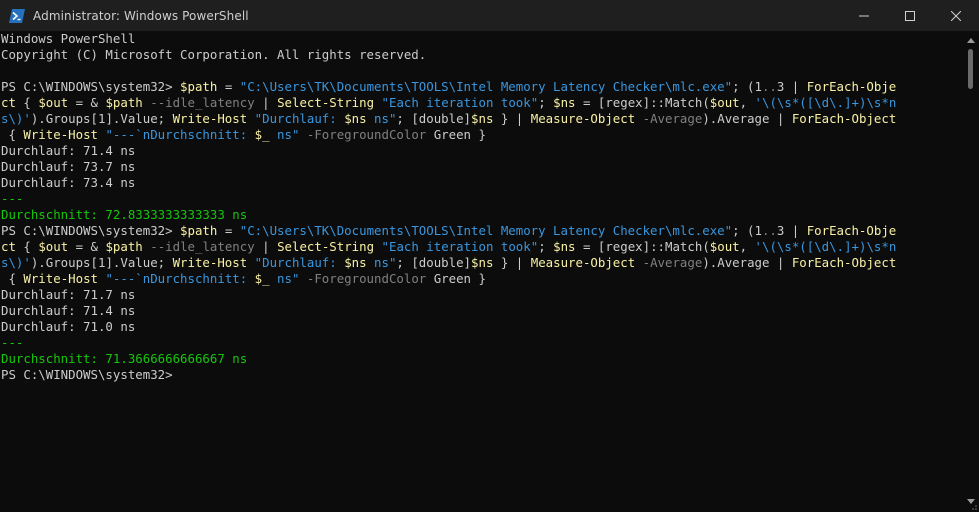  What do you see at coordinates (844, 262) in the screenshot?
I see `code-token: ForEach-Object` at bounding box center [844, 262].